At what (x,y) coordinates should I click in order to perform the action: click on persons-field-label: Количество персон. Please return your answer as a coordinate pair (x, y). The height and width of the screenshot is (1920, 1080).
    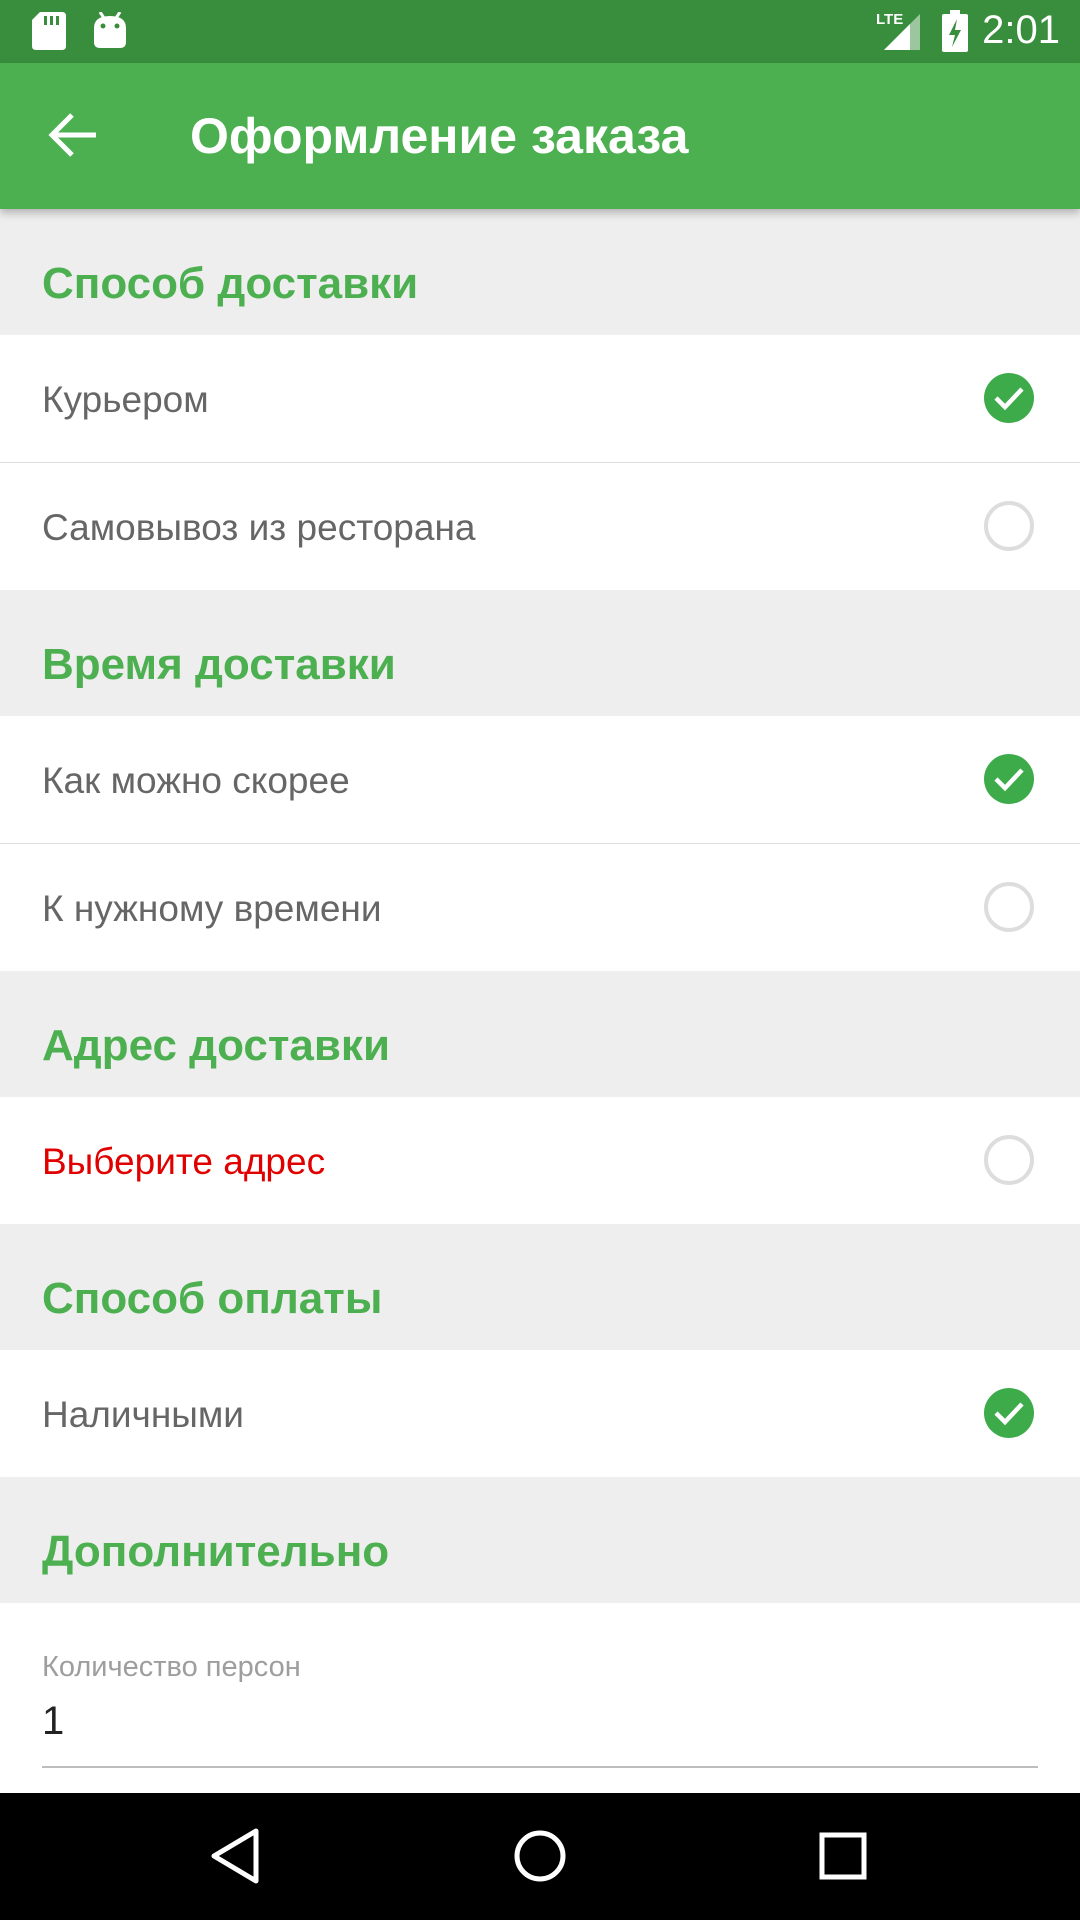
    Looking at the image, I should click on (171, 1667).